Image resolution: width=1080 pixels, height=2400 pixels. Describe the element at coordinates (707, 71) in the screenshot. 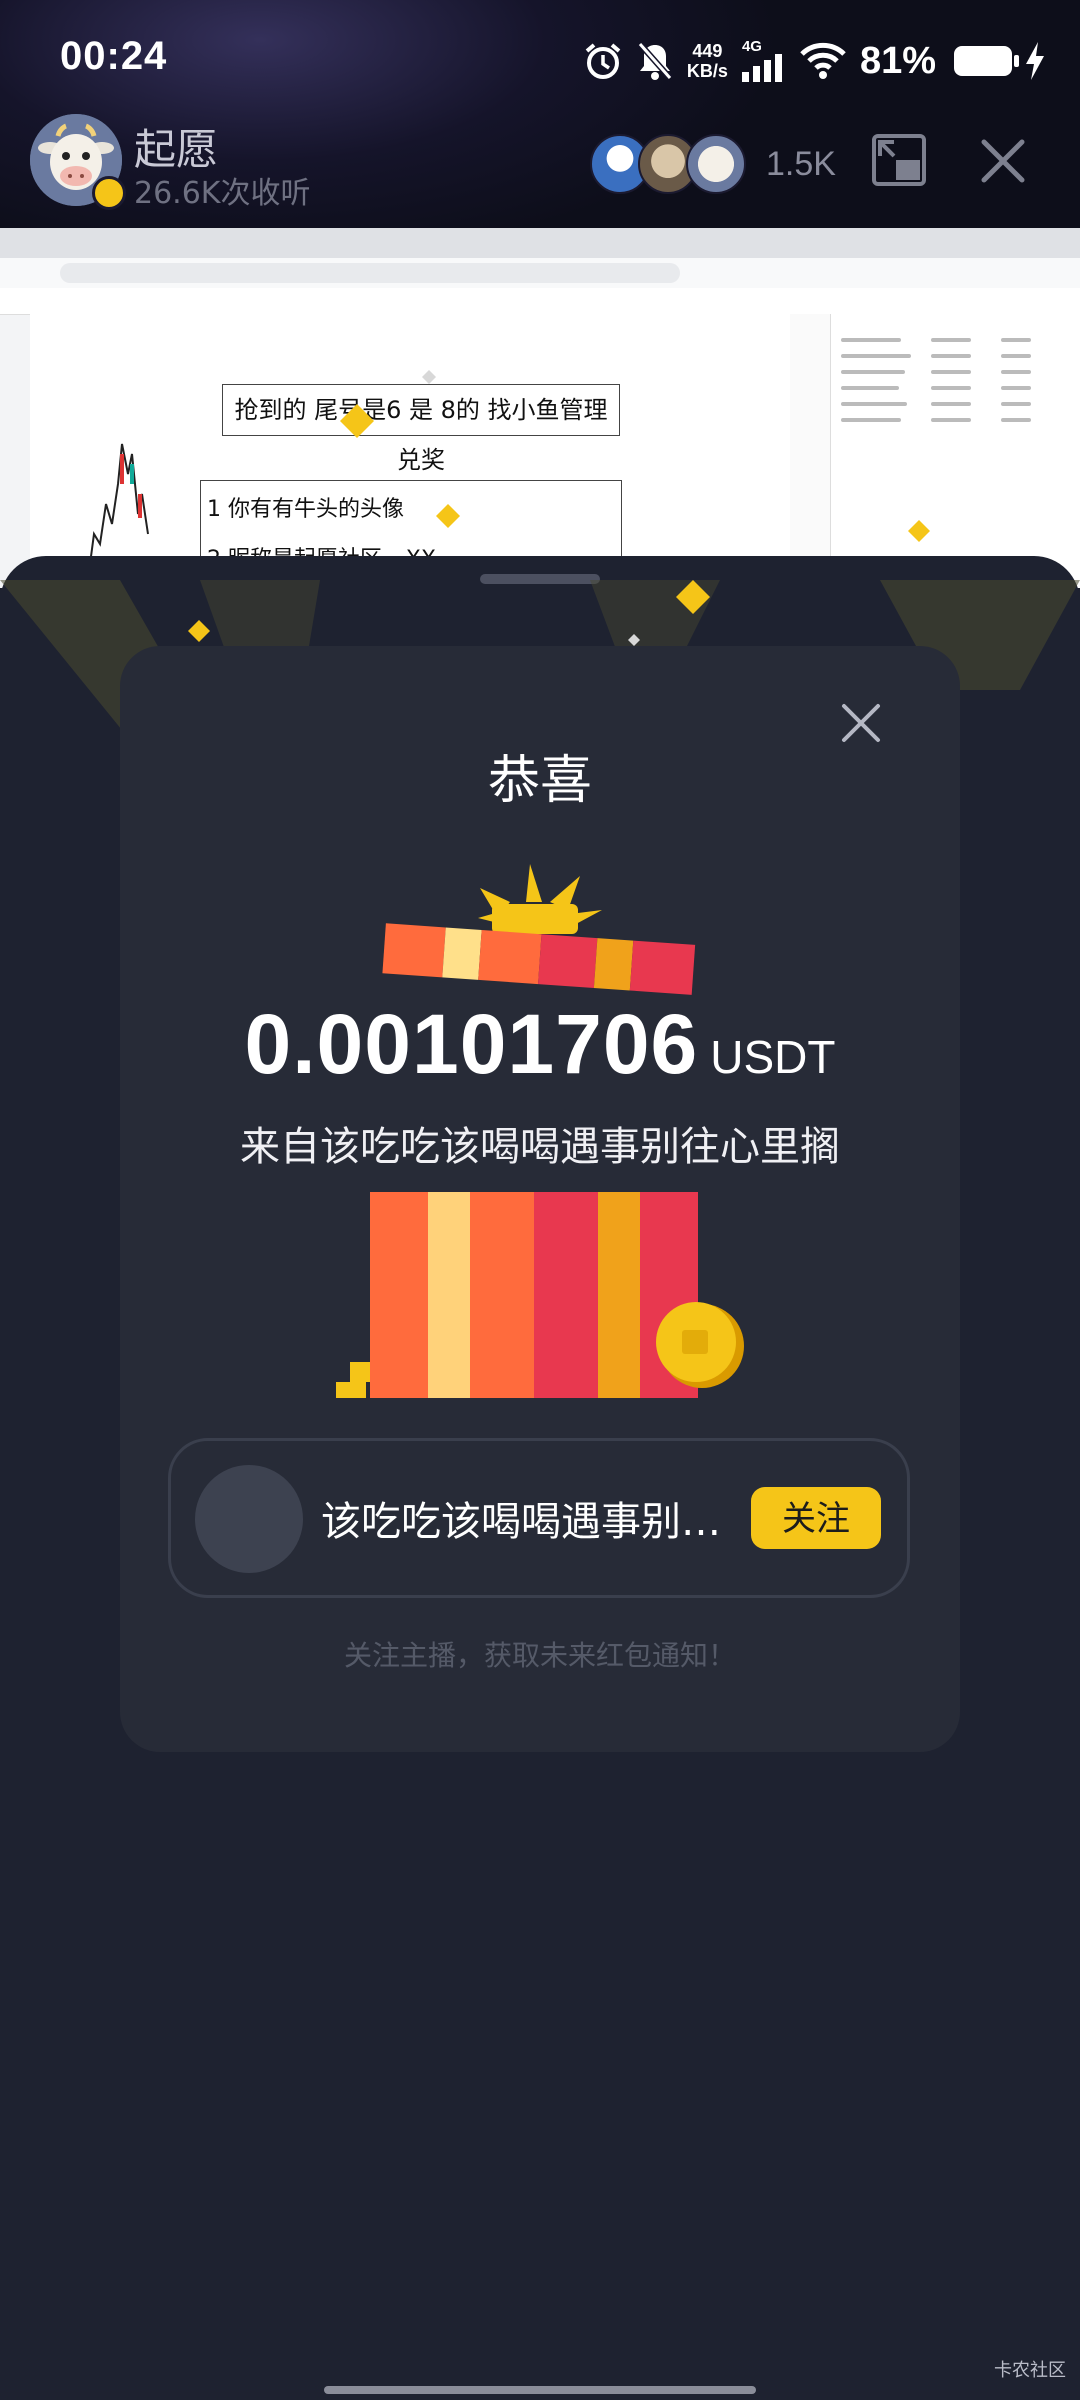

I see `network-speed-unit: KB/s` at that location.